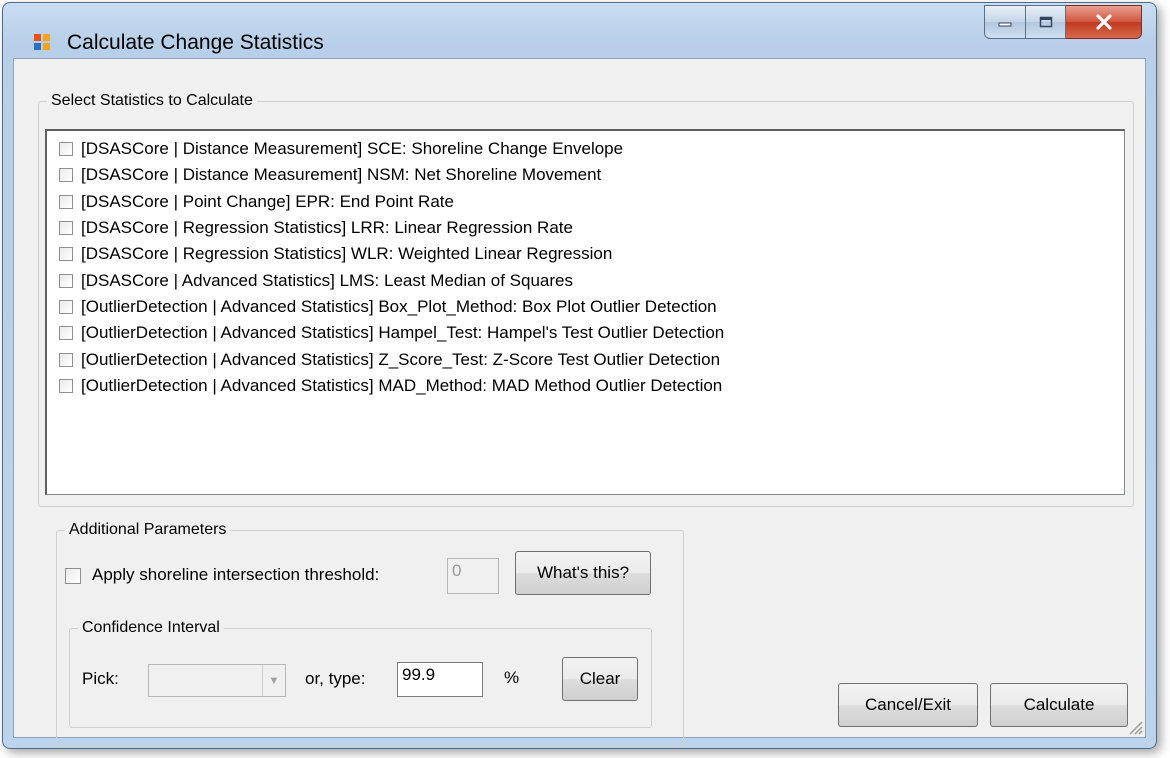  Describe the element at coordinates (908, 705) in the screenshot. I see `cancel-exit-button: Cancel/Exit` at that location.